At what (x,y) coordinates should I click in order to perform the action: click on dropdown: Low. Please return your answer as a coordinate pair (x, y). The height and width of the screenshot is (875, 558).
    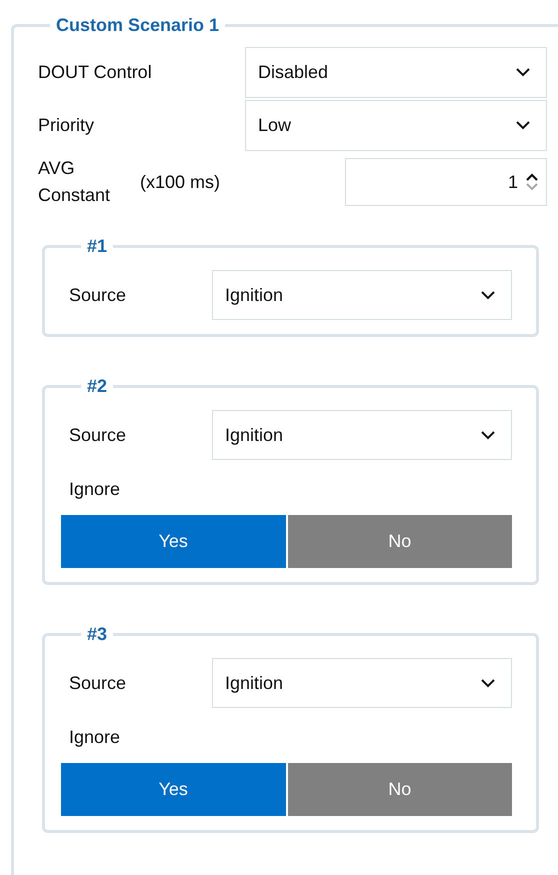
    Looking at the image, I should click on (396, 125).